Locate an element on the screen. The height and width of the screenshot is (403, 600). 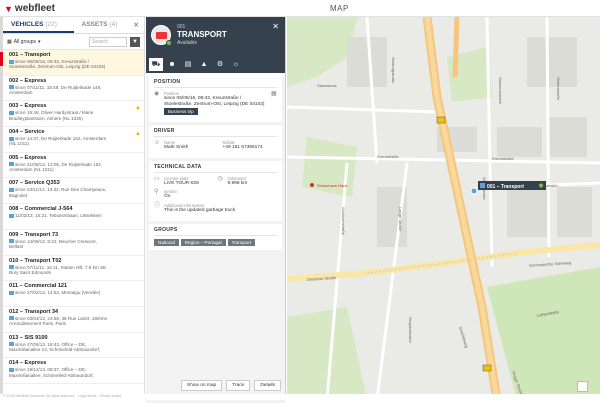
vehicle-location-line-2: Amsterdam is located at coordinates (74, 92).